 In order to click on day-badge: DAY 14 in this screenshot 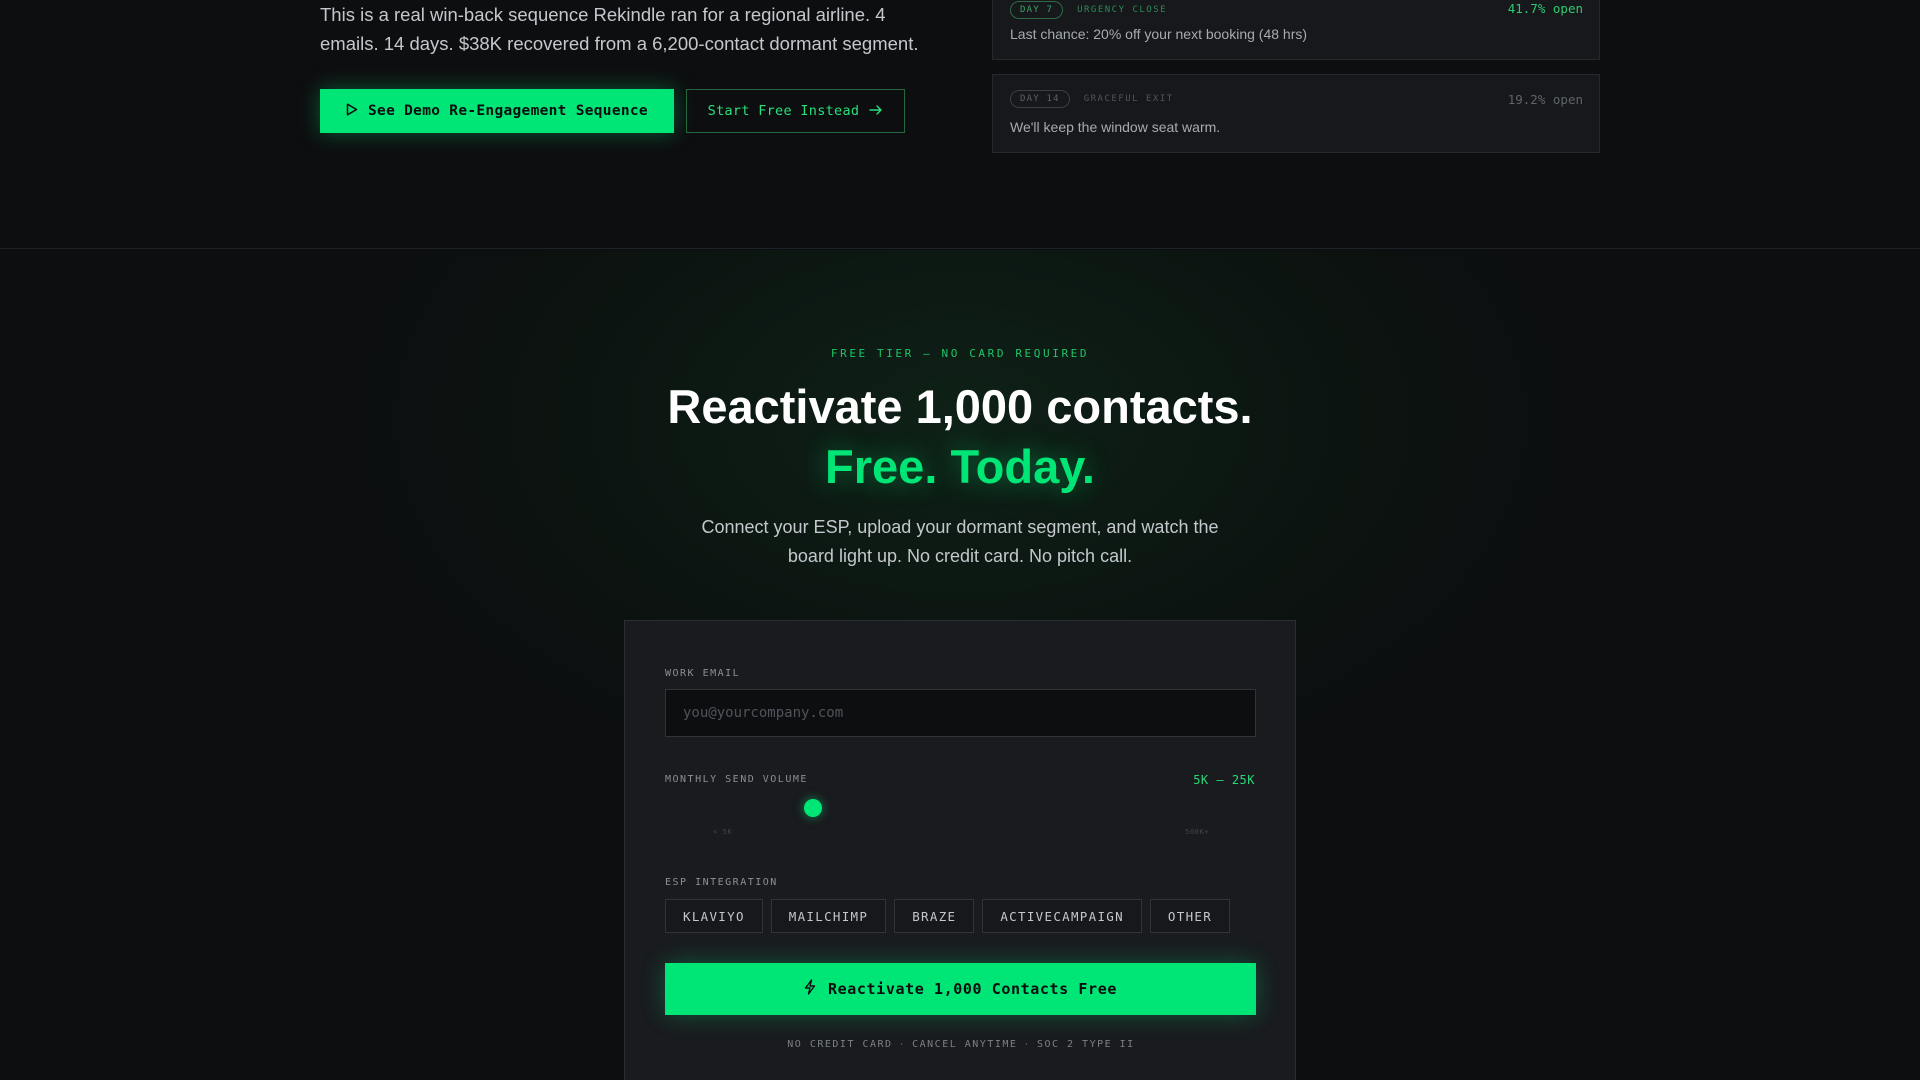, I will do `click(1040, 99)`.